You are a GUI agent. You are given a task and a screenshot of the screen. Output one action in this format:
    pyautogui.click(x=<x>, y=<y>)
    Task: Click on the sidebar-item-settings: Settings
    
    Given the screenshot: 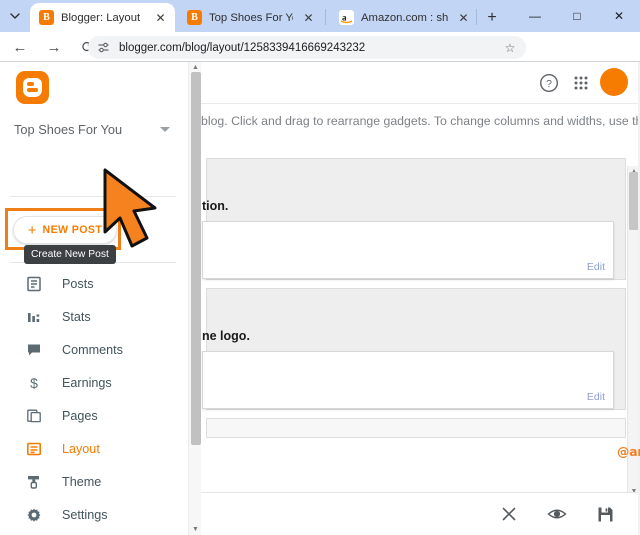 What is the action you would take?
    pyautogui.click(x=94, y=514)
    